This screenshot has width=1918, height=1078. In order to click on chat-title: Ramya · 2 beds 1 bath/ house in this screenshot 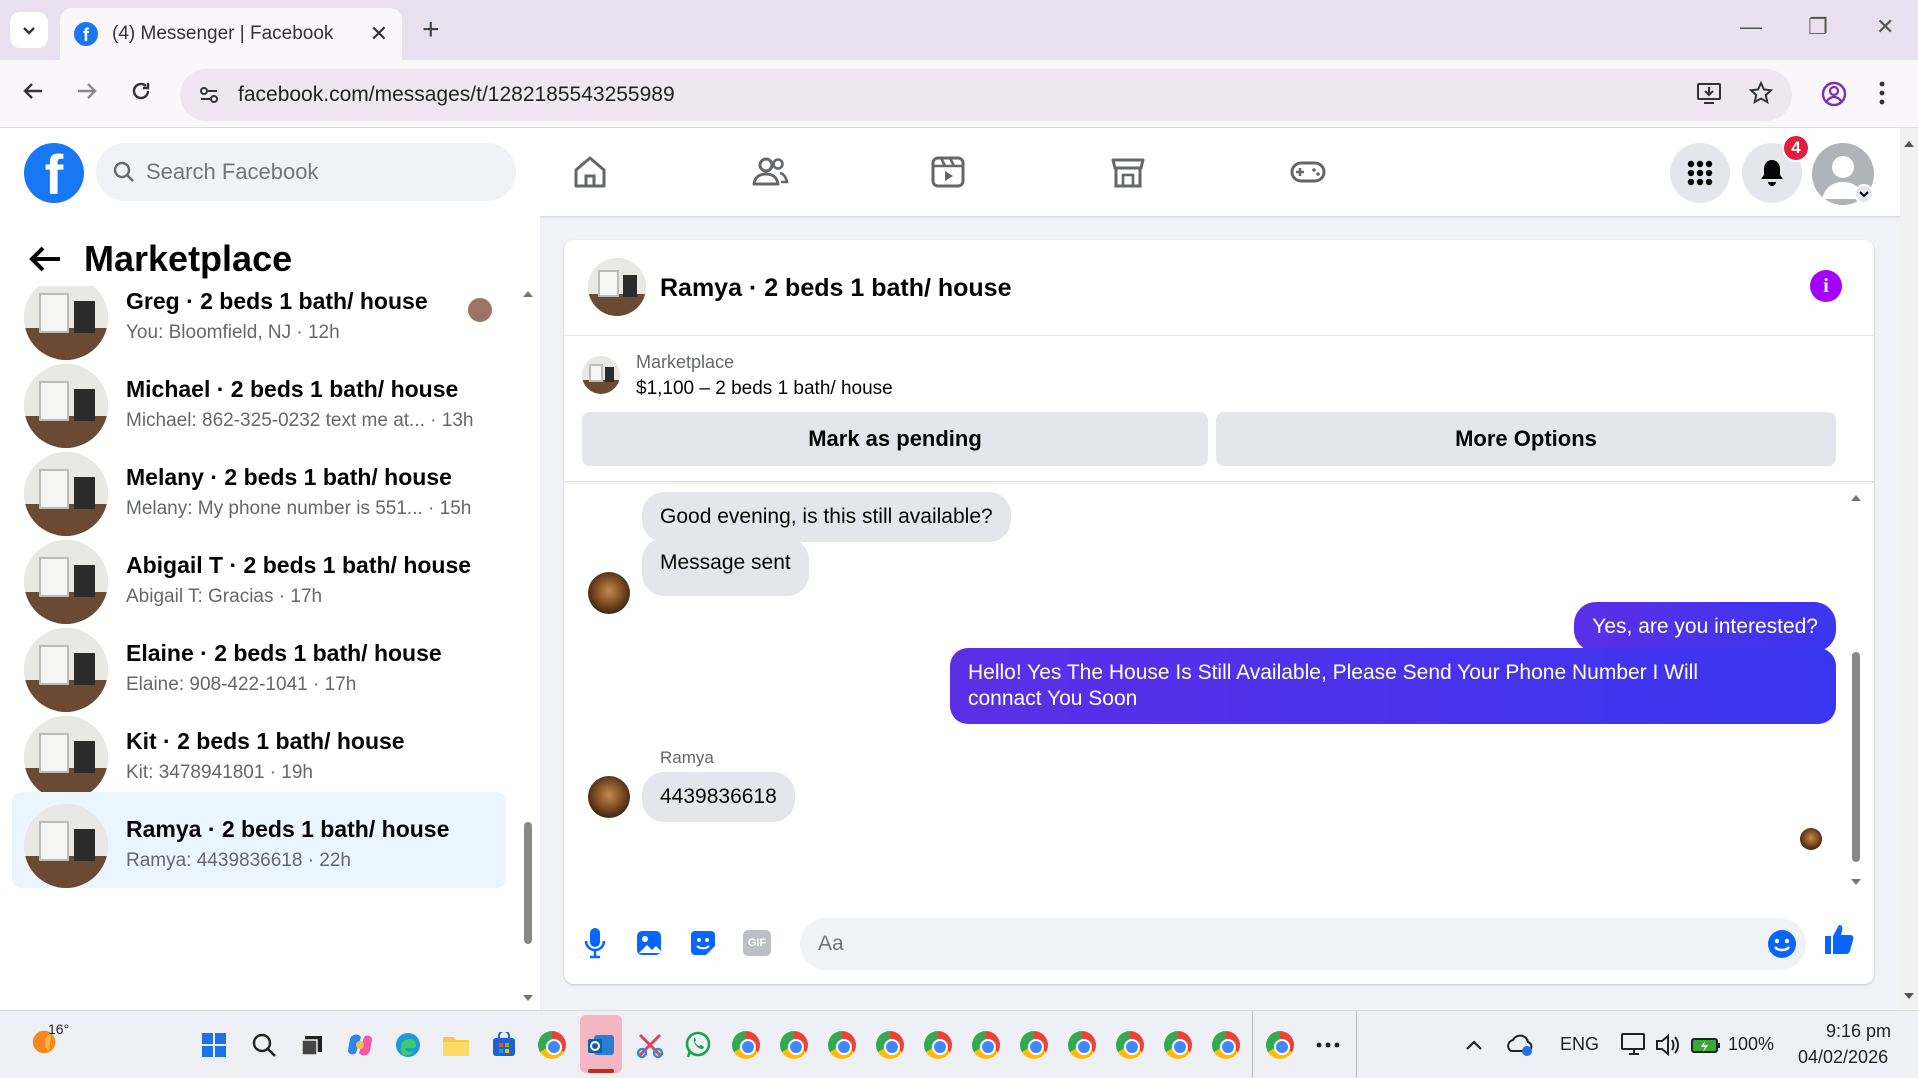, I will do `click(836, 288)`.